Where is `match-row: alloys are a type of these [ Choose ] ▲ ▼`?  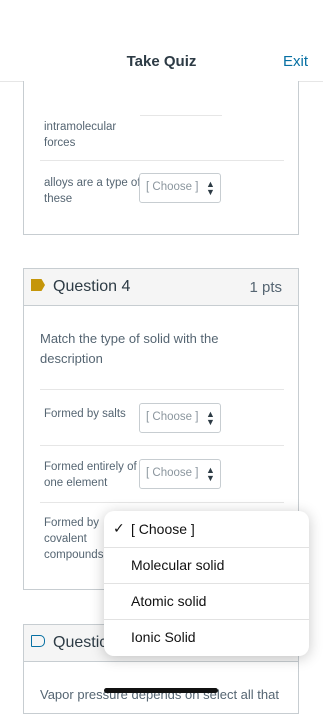 match-row: alloys are a type of these [ Choose ] ▲ ▼ is located at coordinates (162, 197).